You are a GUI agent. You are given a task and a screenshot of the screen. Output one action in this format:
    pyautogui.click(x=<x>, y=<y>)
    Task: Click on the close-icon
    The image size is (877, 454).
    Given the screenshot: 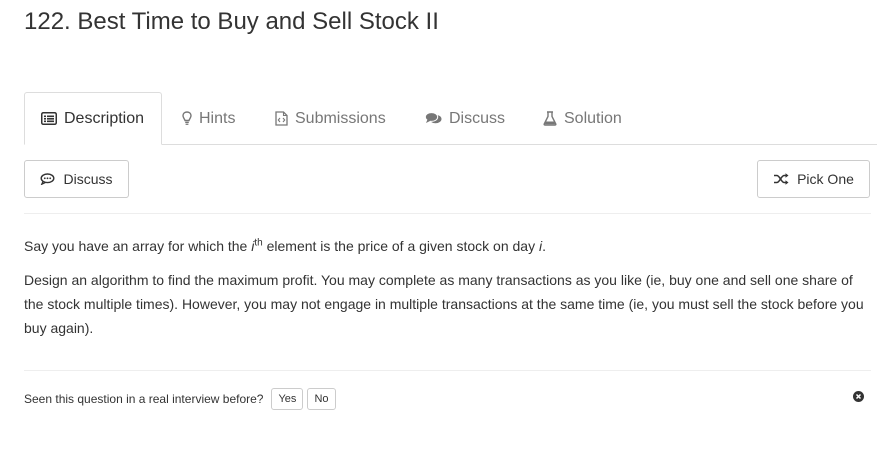 What is the action you would take?
    pyautogui.click(x=858, y=396)
    